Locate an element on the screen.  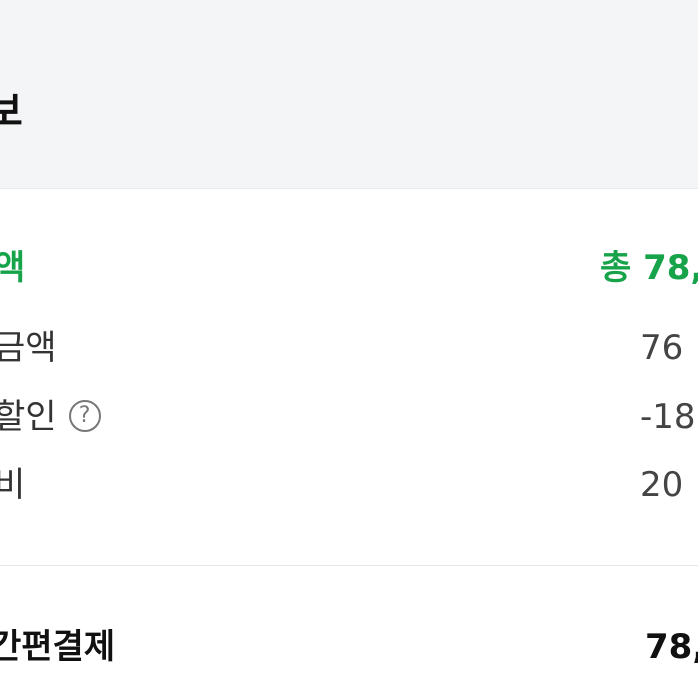
discount-label: 할인 is located at coordinates (28, 417).